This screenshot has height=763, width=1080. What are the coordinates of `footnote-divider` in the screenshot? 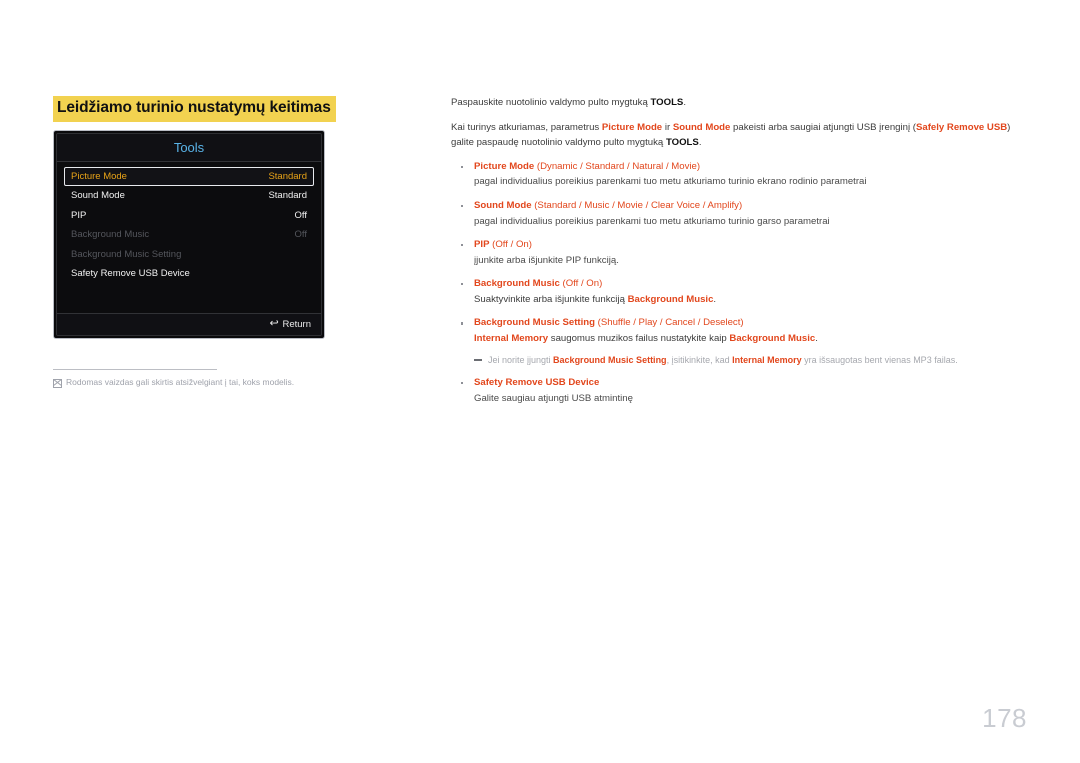 It's located at (135, 369).